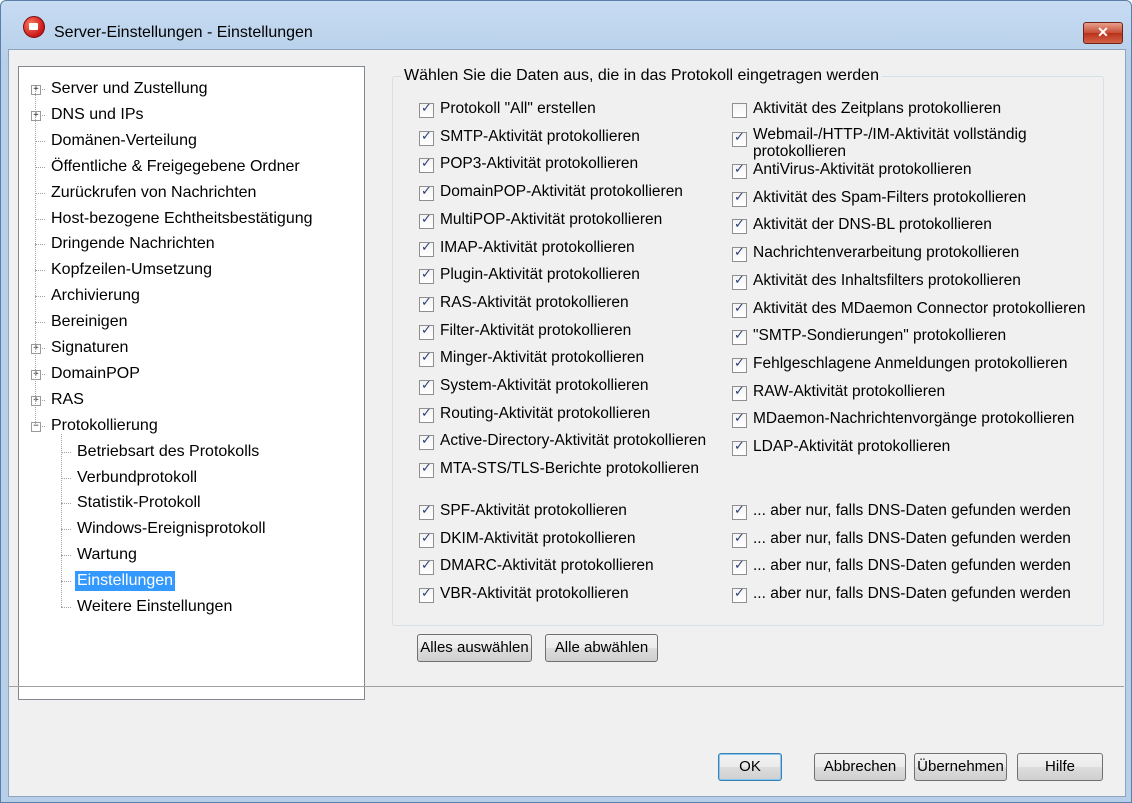 The width and height of the screenshot is (1132, 803). What do you see at coordinates (524, 596) in the screenshot?
I see `auth-log-option-checkbox: VBR-Aktivität protokollieren` at bounding box center [524, 596].